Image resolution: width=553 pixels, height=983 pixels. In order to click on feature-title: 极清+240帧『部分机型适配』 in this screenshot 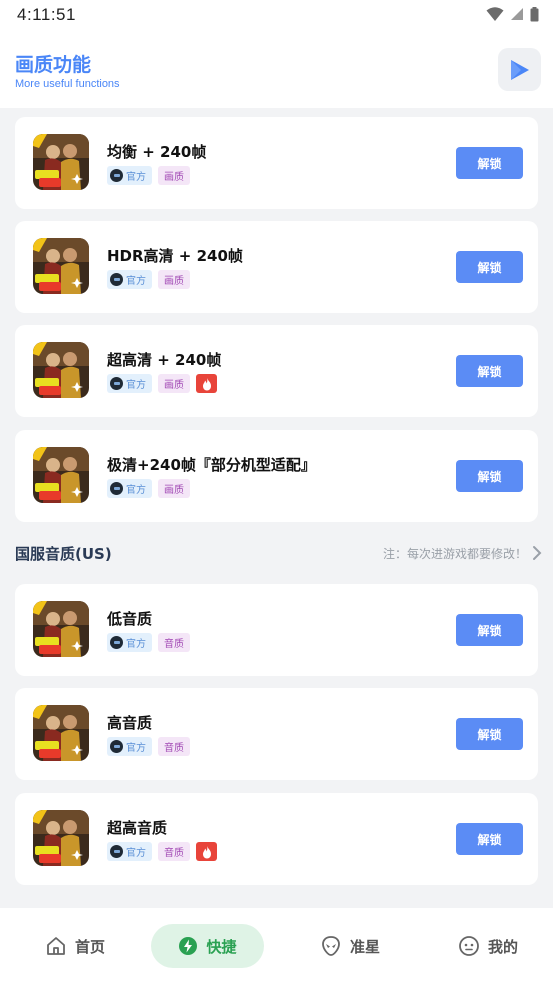, I will do `click(211, 465)`.